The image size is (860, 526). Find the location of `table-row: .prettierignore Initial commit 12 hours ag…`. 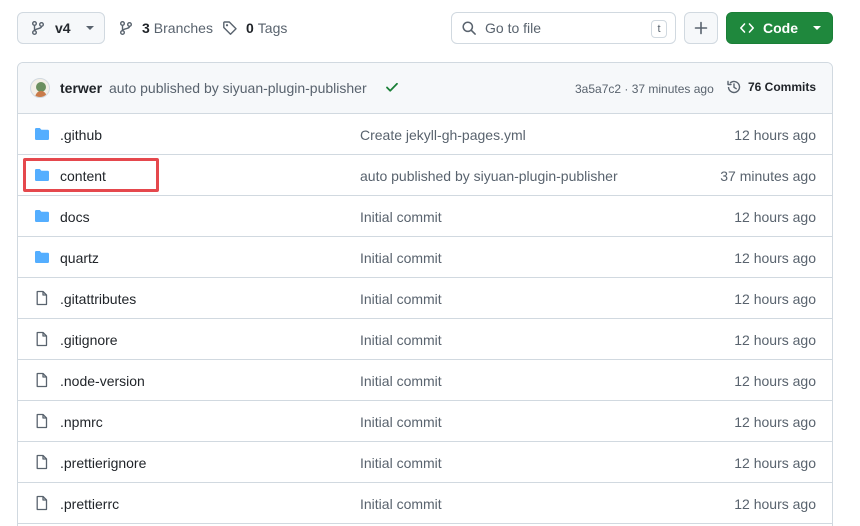

table-row: .prettierignore Initial commit 12 hours ag… is located at coordinates (425, 462).